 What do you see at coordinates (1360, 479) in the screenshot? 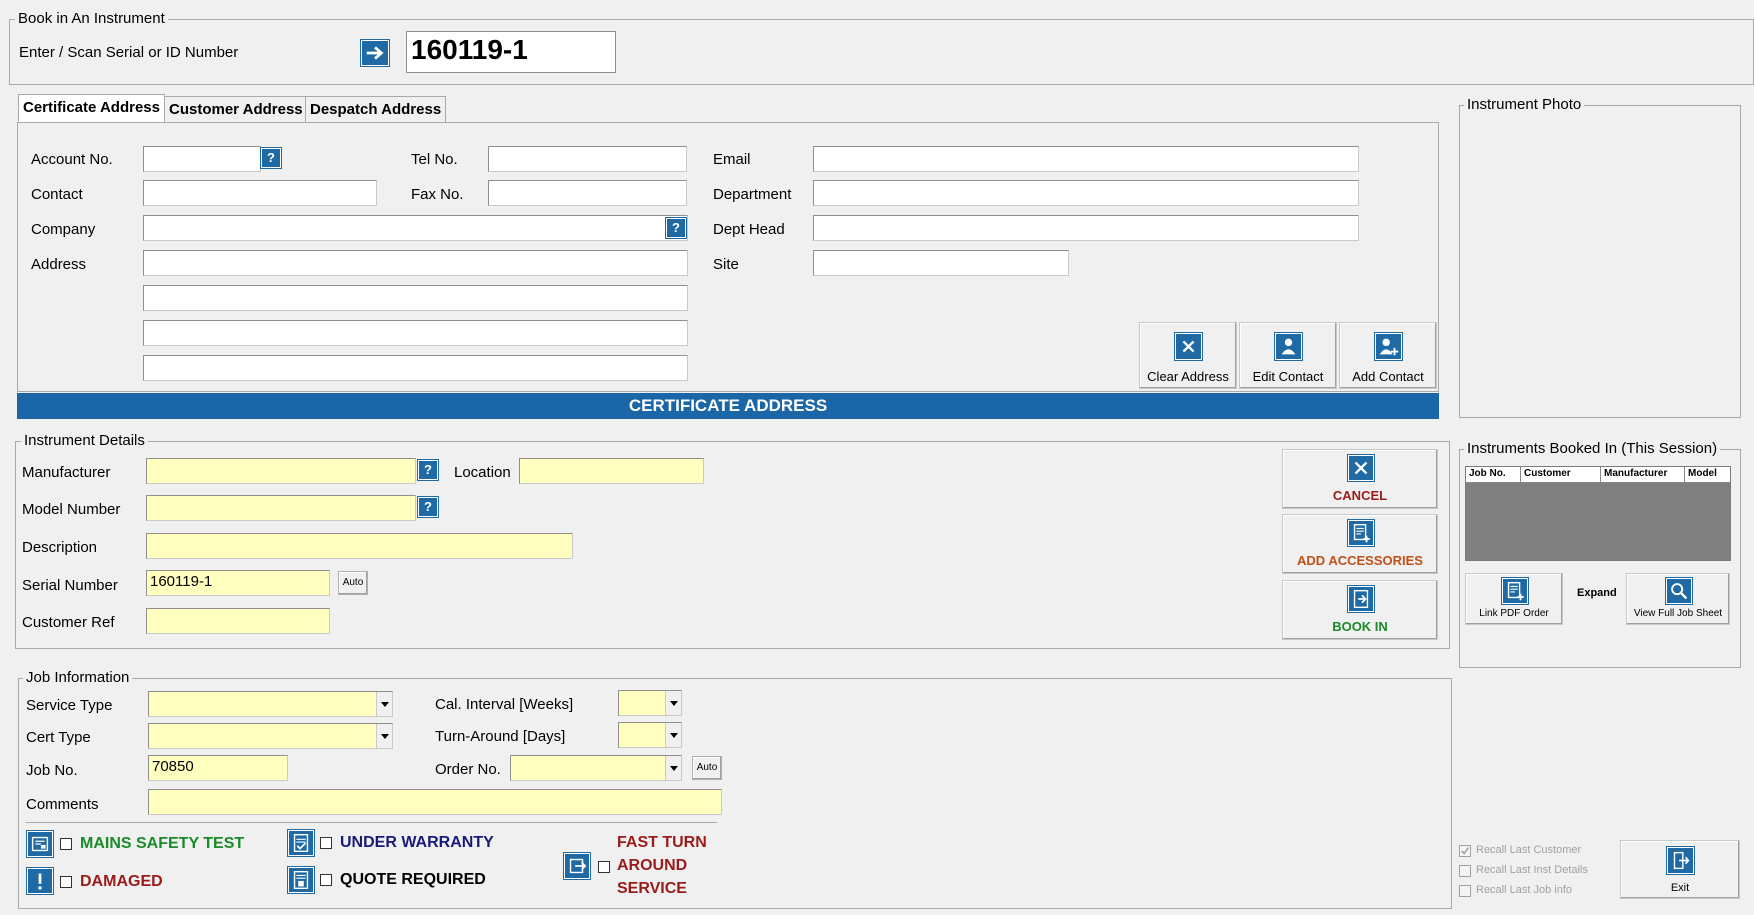
I see `cancel-button: CANCEL` at bounding box center [1360, 479].